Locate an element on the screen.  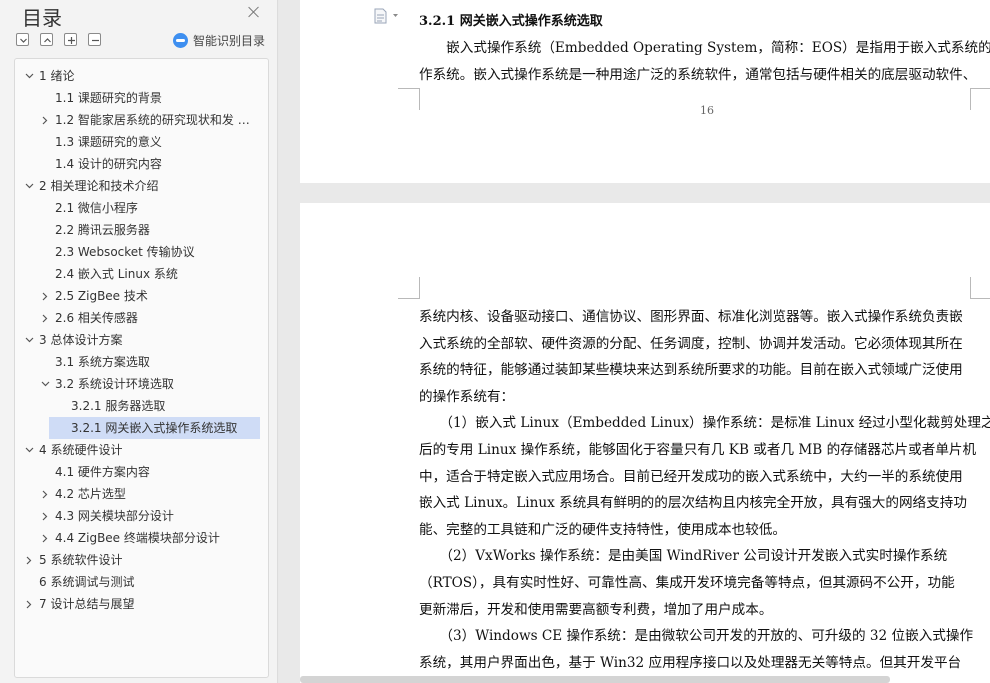
toc-item-label: 1.1 课题研究的背景 is located at coordinates (108, 98).